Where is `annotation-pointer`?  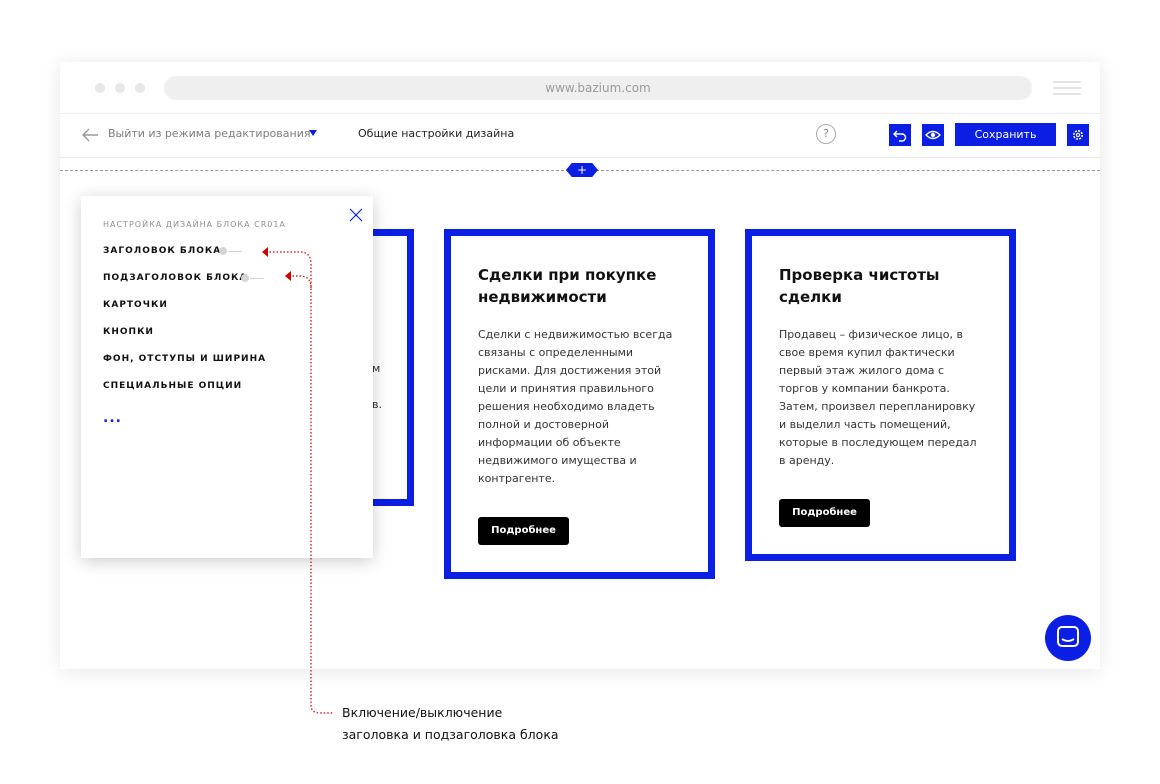 annotation-pointer is located at coordinates (298, 480).